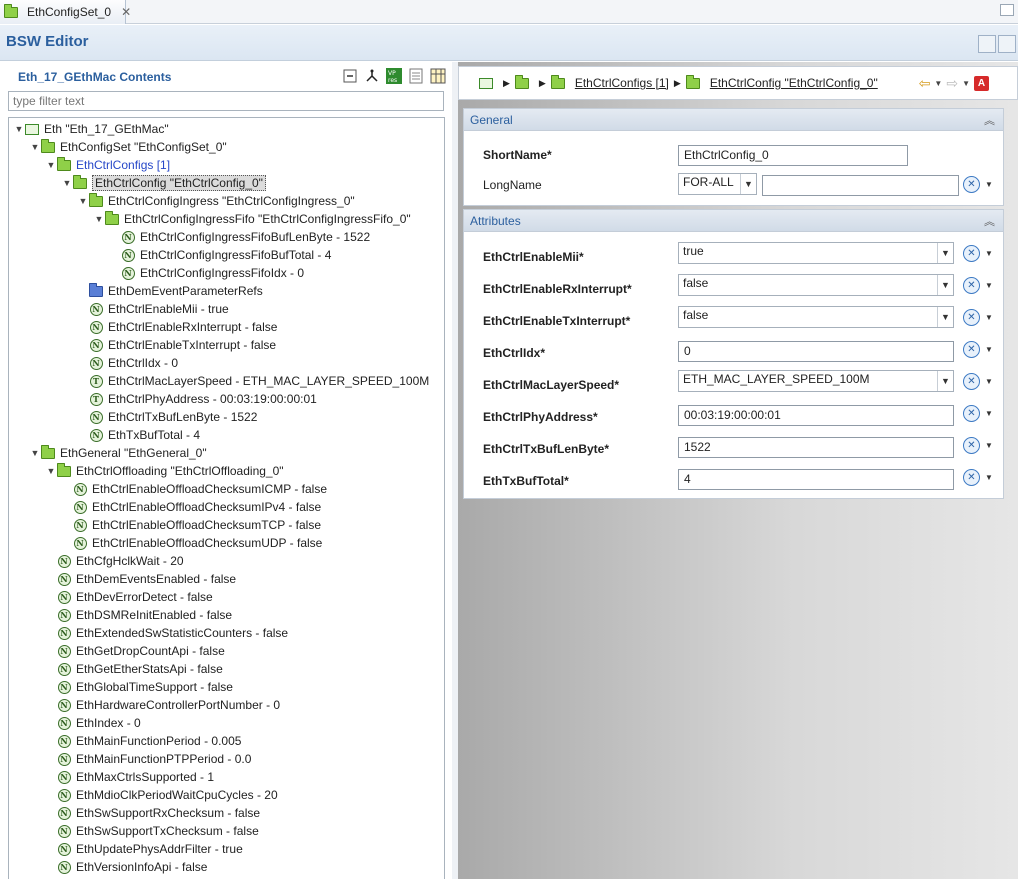  Describe the element at coordinates (220, 255) in the screenshot. I see `tree-item: N EthCtrlConfigIngressFifoBufTotal - 4` at that location.